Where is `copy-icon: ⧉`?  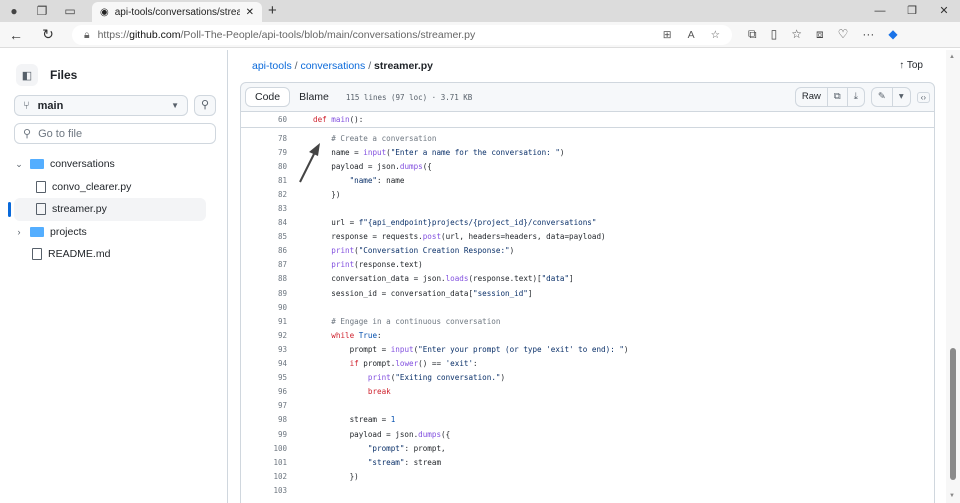
copy-icon: ⧉ is located at coordinates (836, 97).